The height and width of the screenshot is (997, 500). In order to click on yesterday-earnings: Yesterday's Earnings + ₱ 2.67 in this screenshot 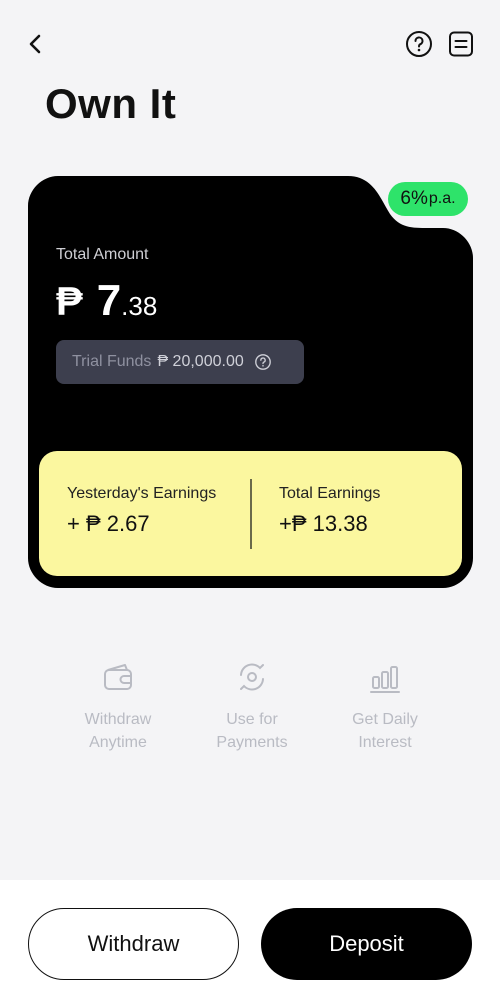, I will do `click(141, 511)`.